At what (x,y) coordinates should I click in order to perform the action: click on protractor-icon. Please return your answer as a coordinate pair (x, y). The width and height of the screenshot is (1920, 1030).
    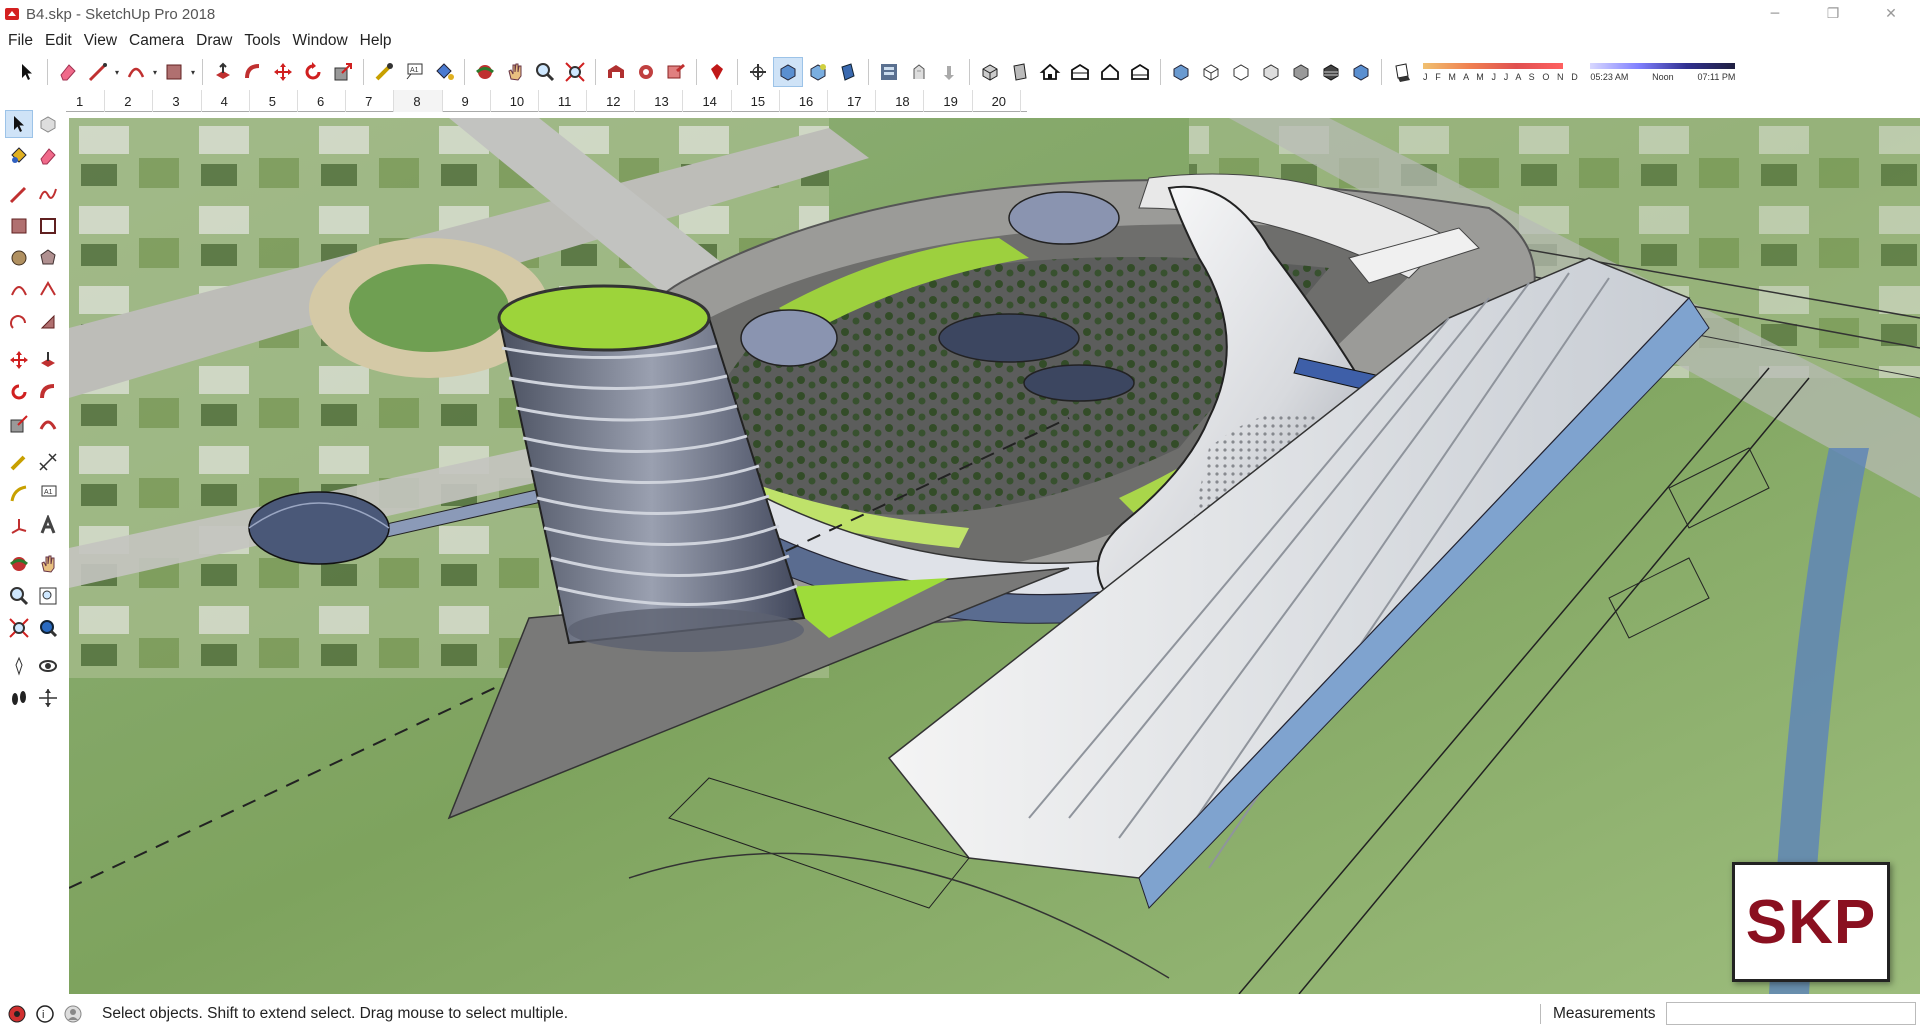
    Looking at the image, I should click on (19, 494).